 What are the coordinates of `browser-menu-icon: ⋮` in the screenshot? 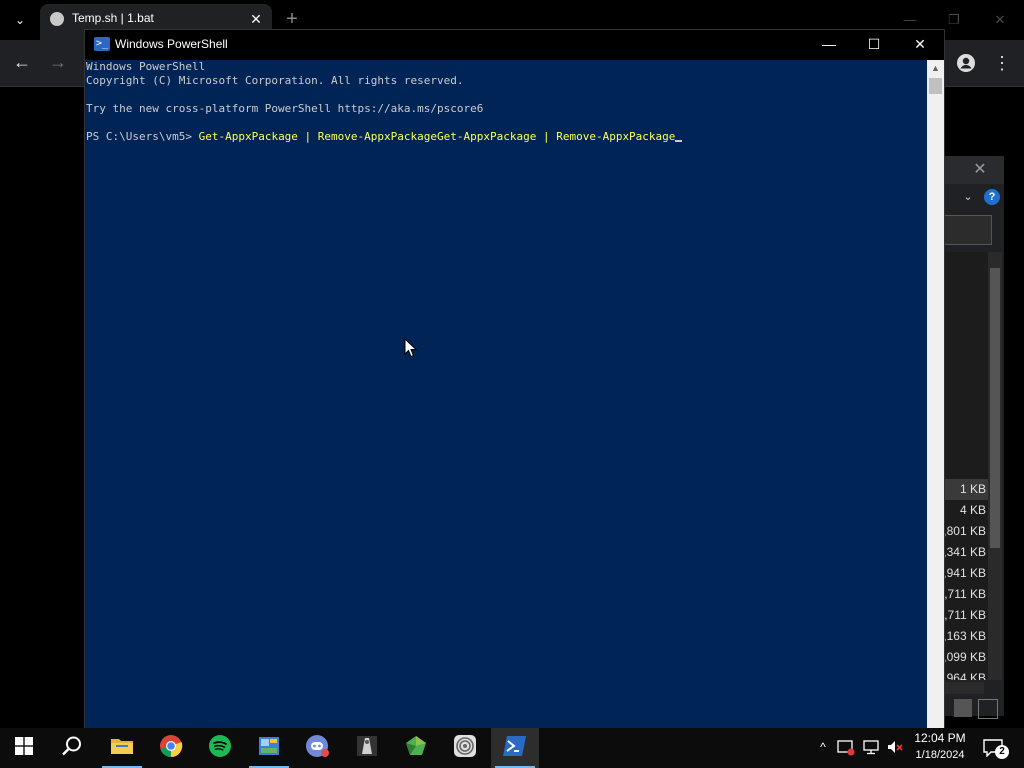 It's located at (1002, 63).